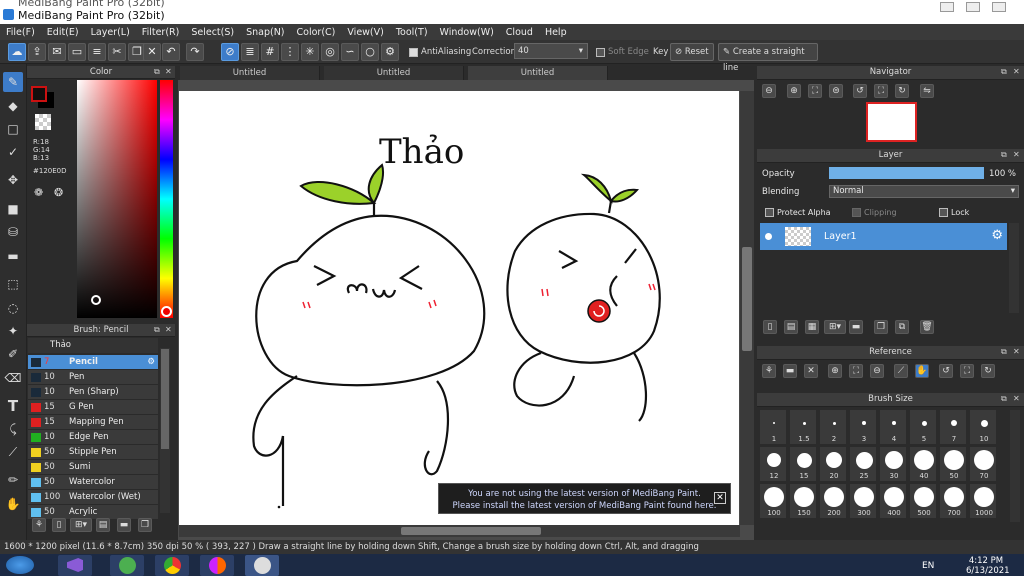 Image resolution: width=1024 pixels, height=576 pixels. I want to click on snap-curve-icon: ∽, so click(350, 52).